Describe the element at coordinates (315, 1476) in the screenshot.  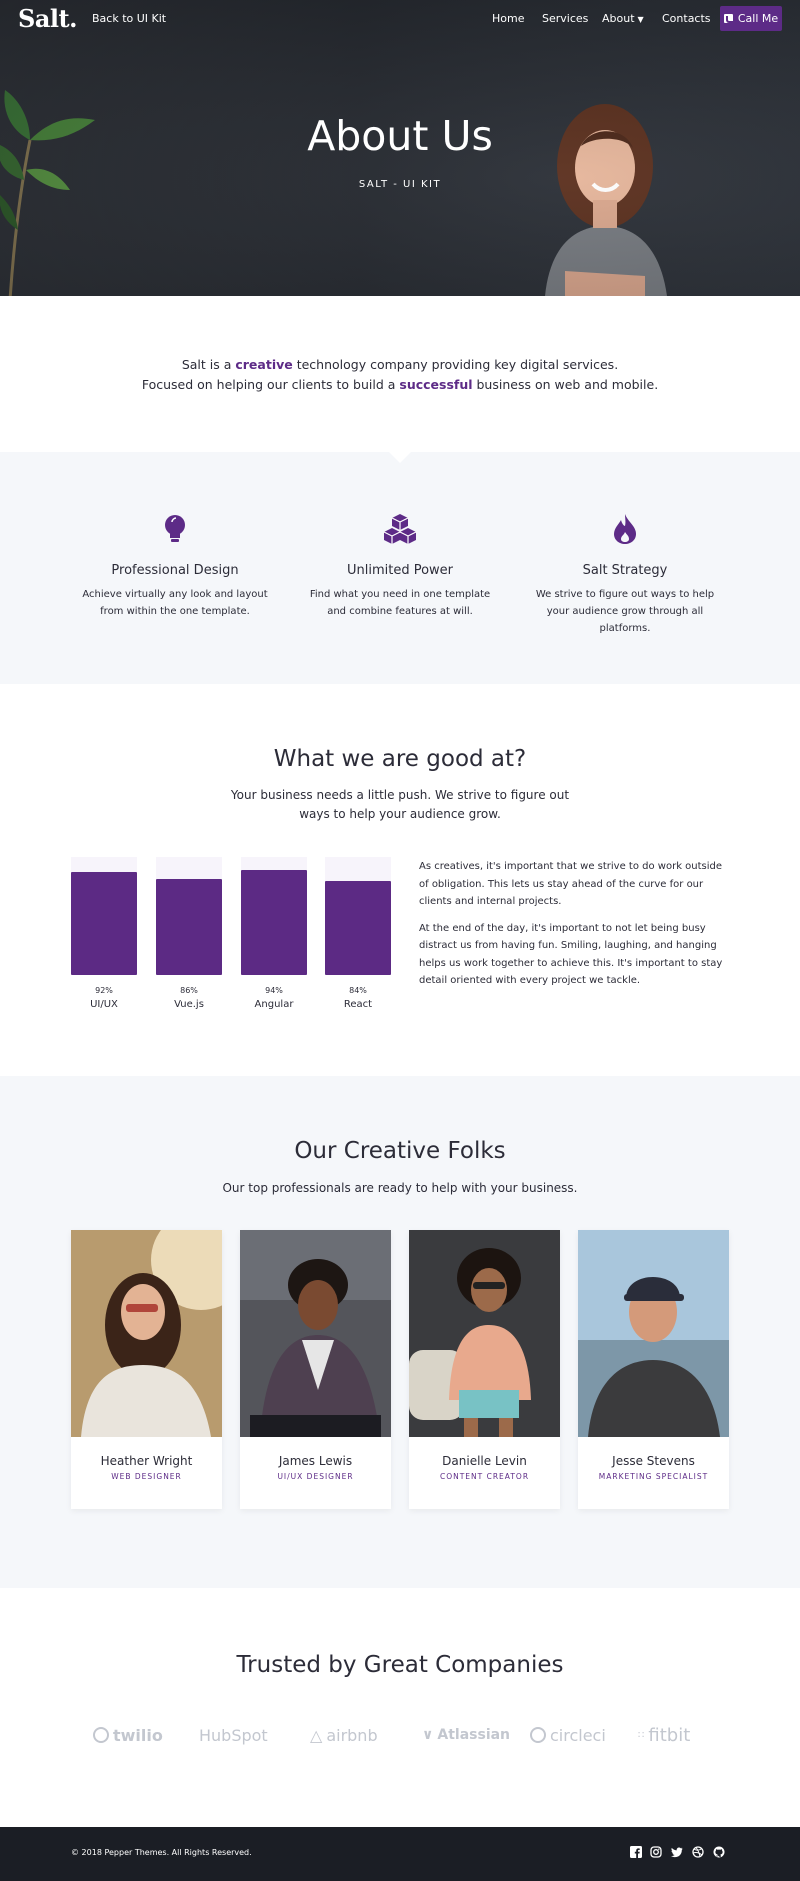
I see `member-role: UI/UX DESIGNER` at that location.